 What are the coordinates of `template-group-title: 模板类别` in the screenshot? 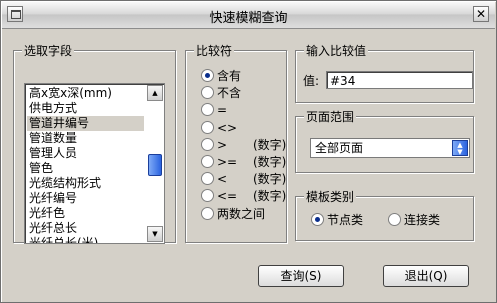 It's located at (330, 196).